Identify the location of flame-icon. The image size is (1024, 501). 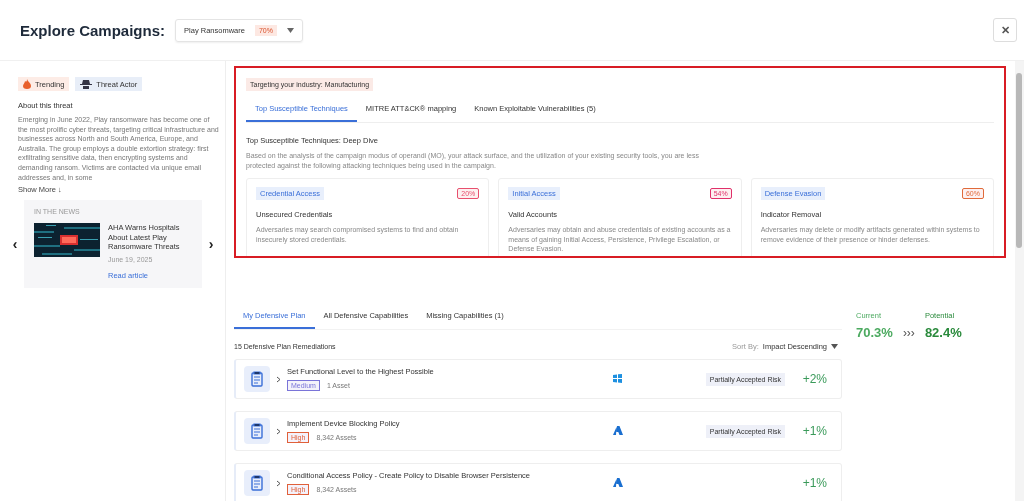
(27, 84).